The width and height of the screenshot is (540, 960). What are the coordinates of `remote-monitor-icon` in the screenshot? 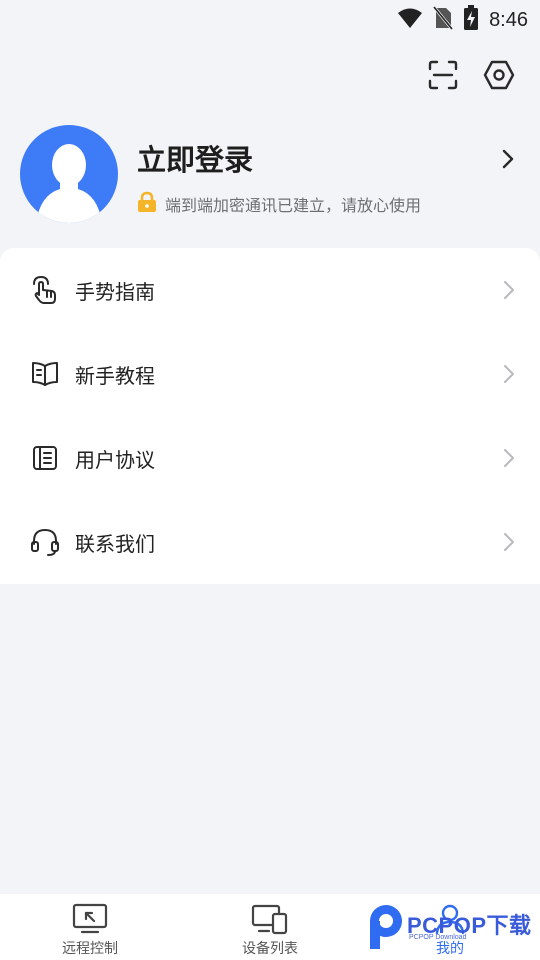 It's located at (90, 919).